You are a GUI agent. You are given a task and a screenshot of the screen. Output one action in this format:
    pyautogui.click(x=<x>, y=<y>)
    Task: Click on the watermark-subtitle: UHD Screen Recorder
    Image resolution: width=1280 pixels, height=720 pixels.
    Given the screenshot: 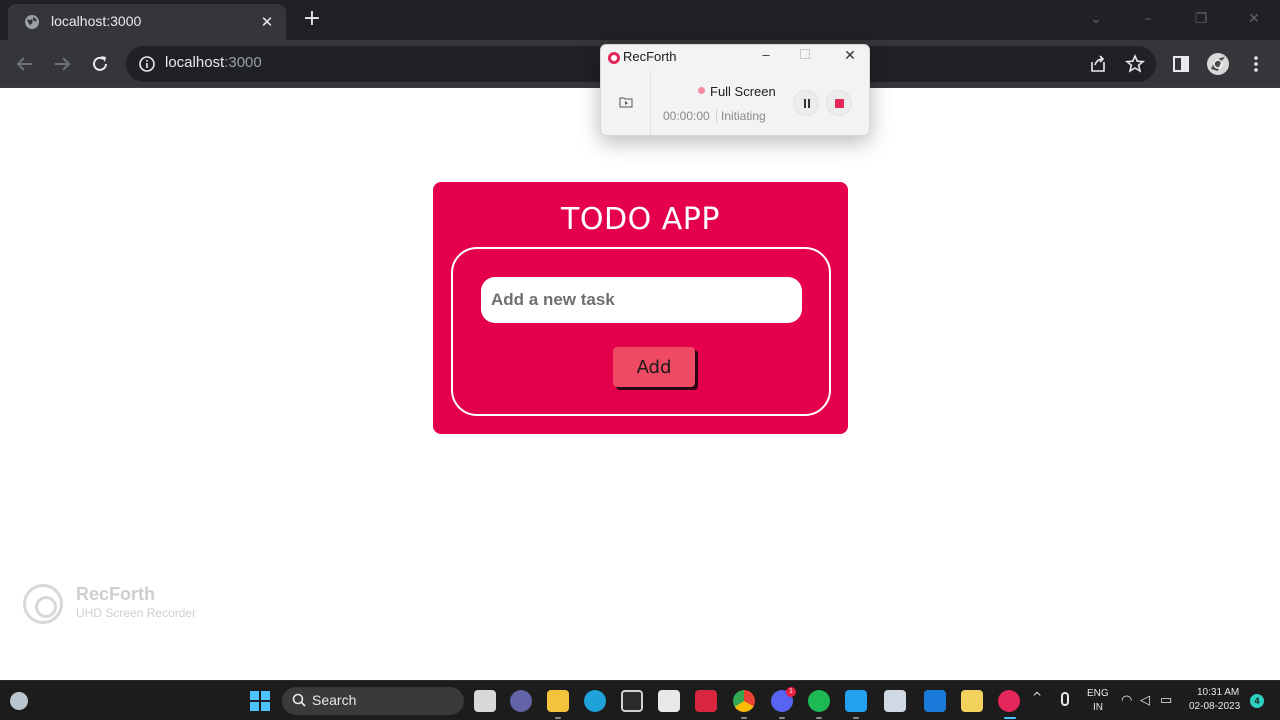 What is the action you would take?
    pyautogui.click(x=136, y=613)
    